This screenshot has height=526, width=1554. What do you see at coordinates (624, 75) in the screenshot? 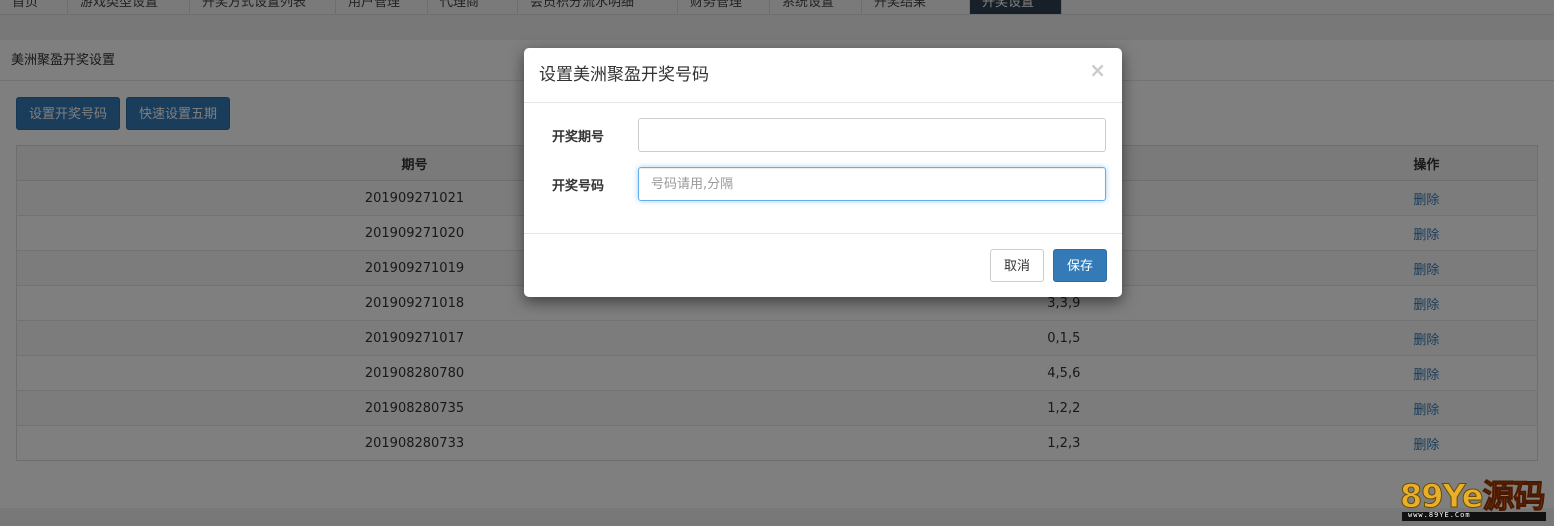
I see `modal-title: 设置美洲聚盈开奖号码` at bounding box center [624, 75].